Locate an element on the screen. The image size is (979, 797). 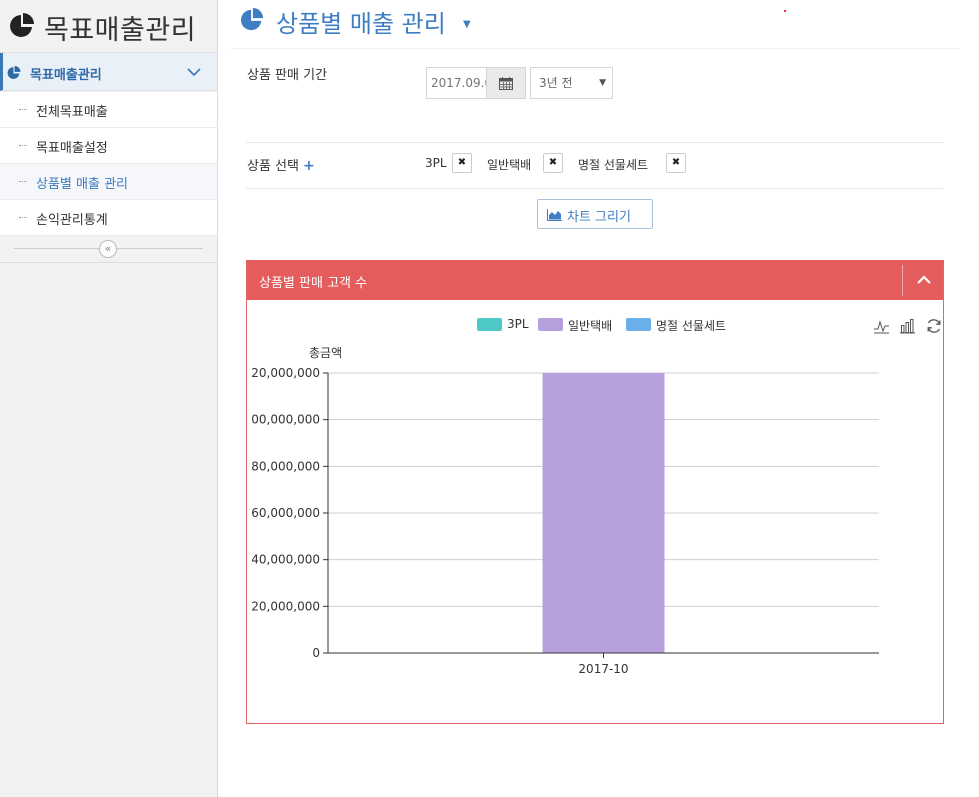
panel-header: 상품별 판매 고객 수 is located at coordinates (595, 280).